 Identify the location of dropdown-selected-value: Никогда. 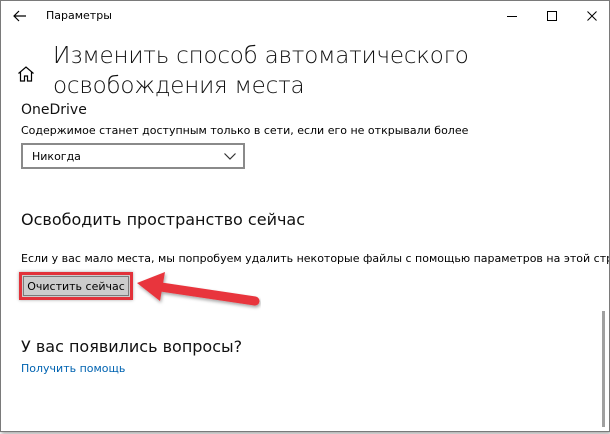
(56, 156).